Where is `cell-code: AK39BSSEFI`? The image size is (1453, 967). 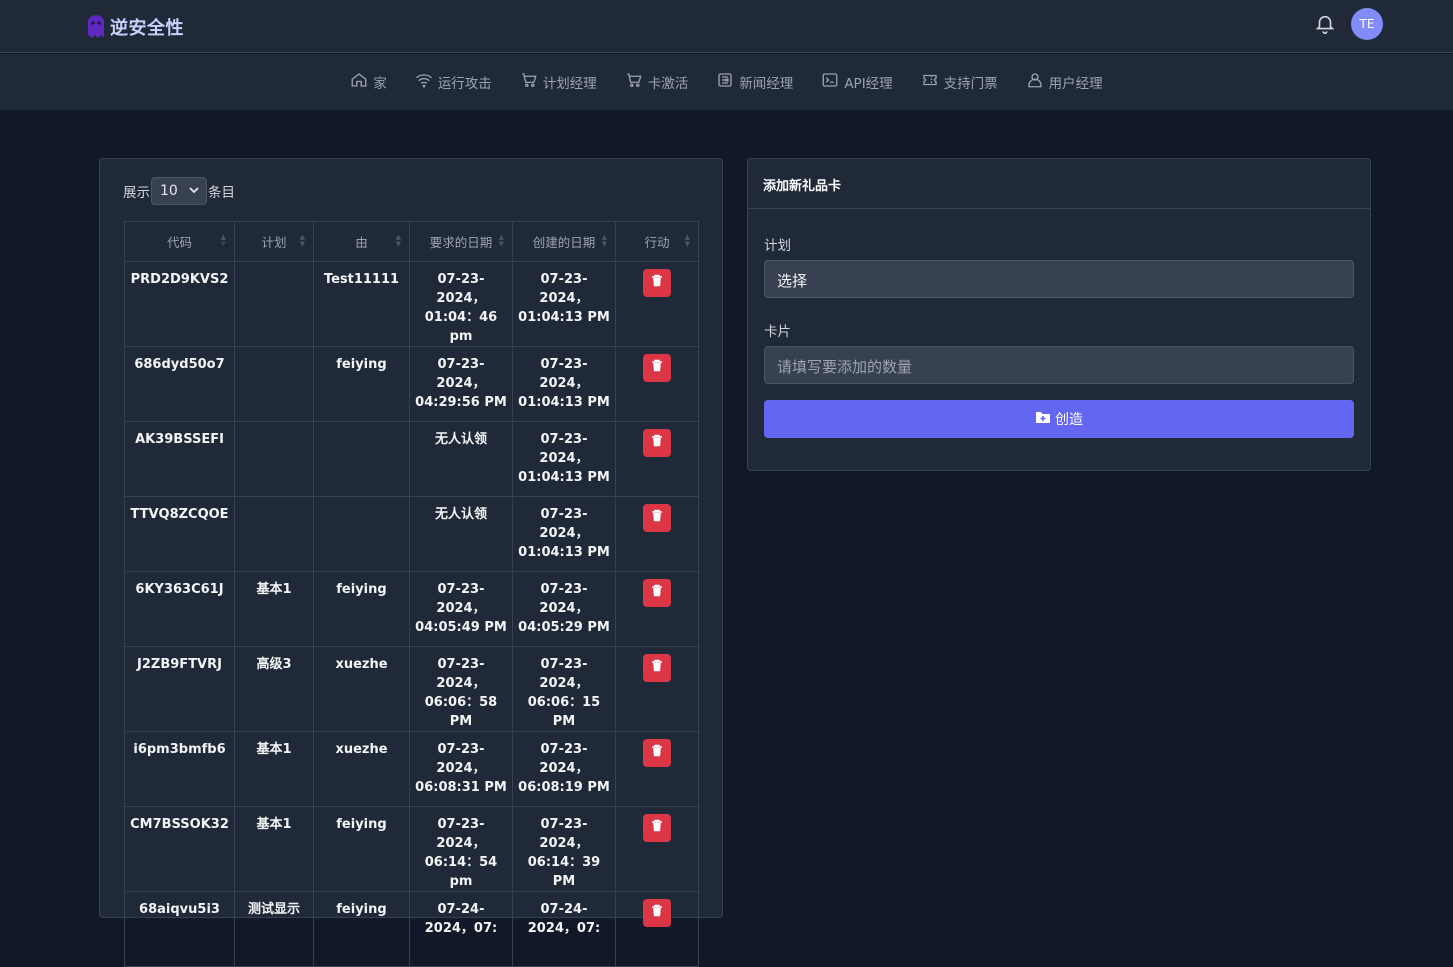
cell-code: AK39BSSEFI is located at coordinates (179, 459).